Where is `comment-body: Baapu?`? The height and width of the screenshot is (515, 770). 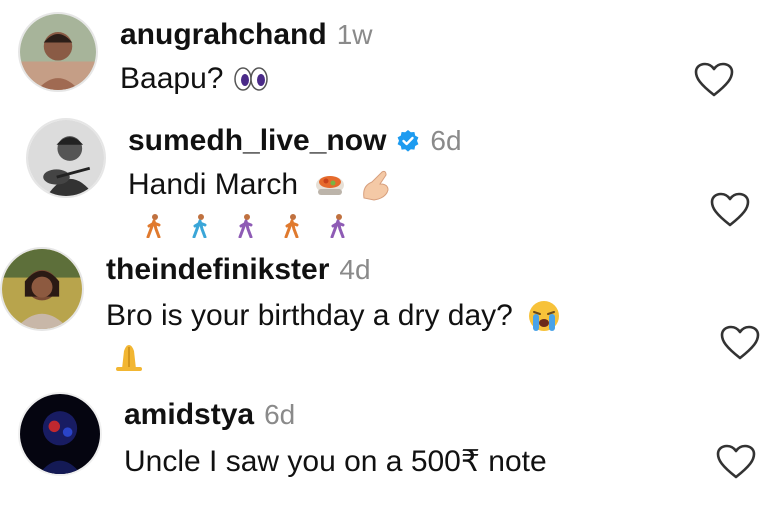
comment-body: Baapu? is located at coordinates (172, 78).